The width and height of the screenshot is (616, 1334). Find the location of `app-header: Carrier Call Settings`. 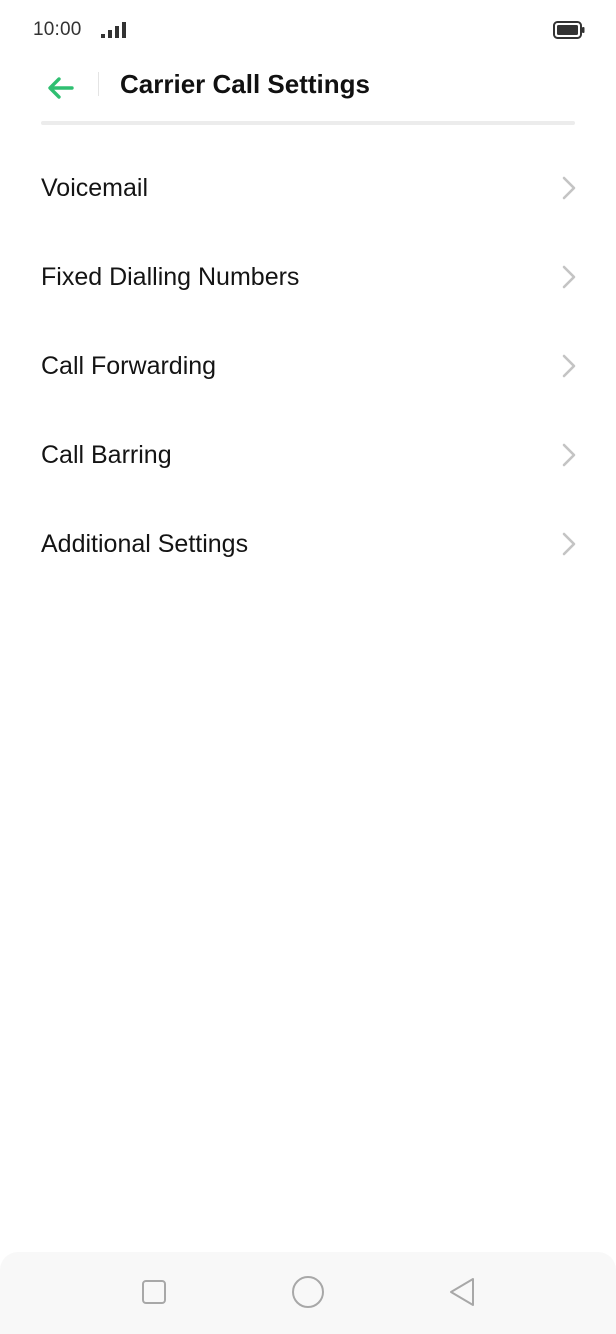

app-header: Carrier Call Settings is located at coordinates (308, 92).